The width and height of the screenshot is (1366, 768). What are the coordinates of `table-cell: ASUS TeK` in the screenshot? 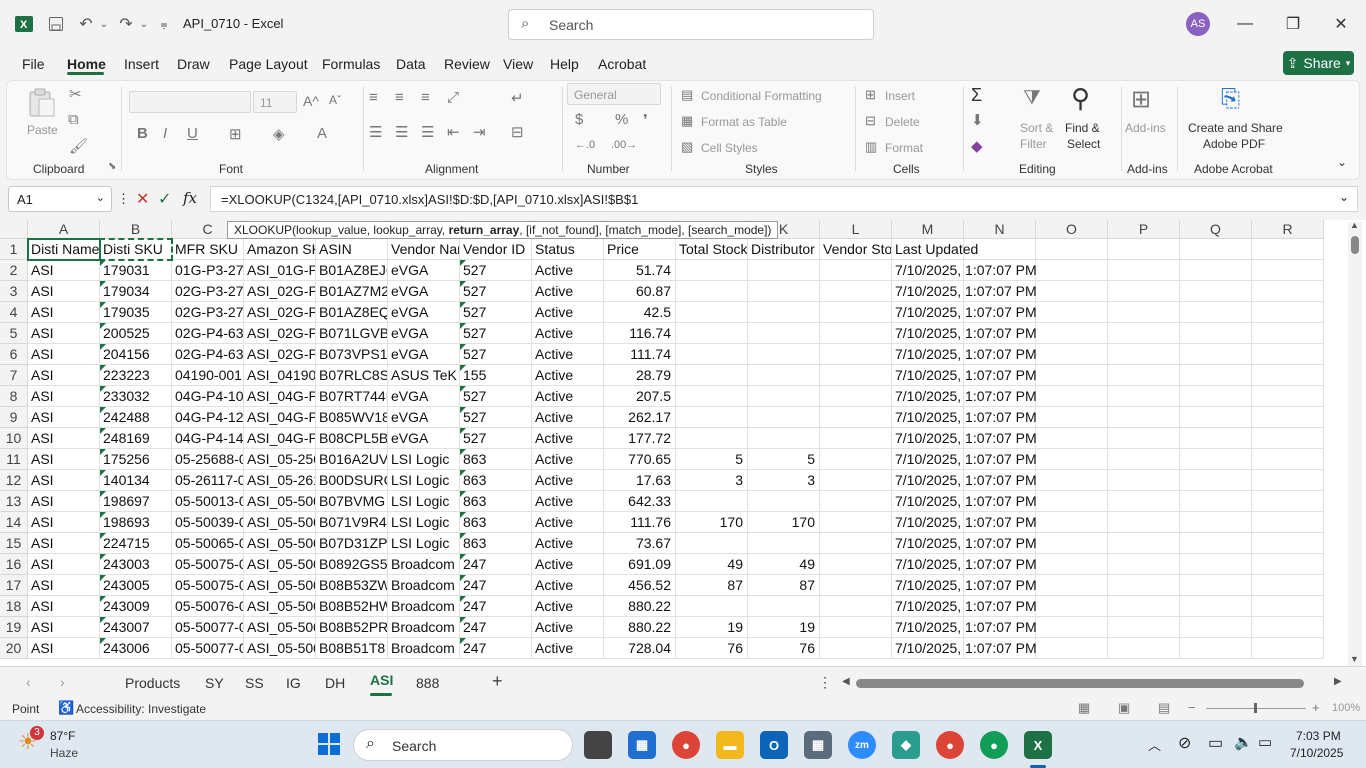 It's located at (424, 375).